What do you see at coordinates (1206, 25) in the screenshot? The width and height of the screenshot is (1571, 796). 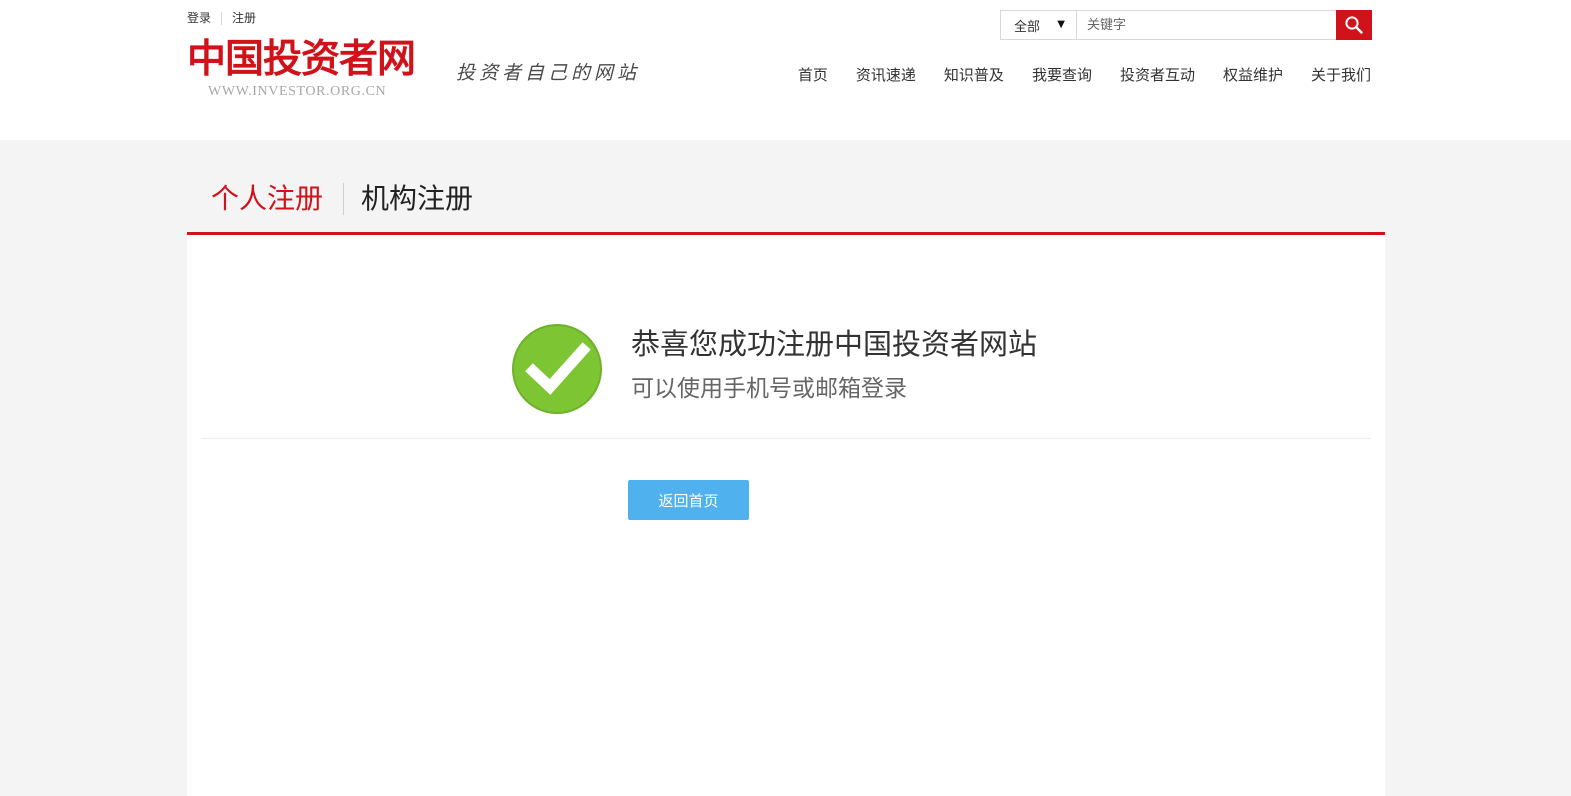 I see `search-input` at bounding box center [1206, 25].